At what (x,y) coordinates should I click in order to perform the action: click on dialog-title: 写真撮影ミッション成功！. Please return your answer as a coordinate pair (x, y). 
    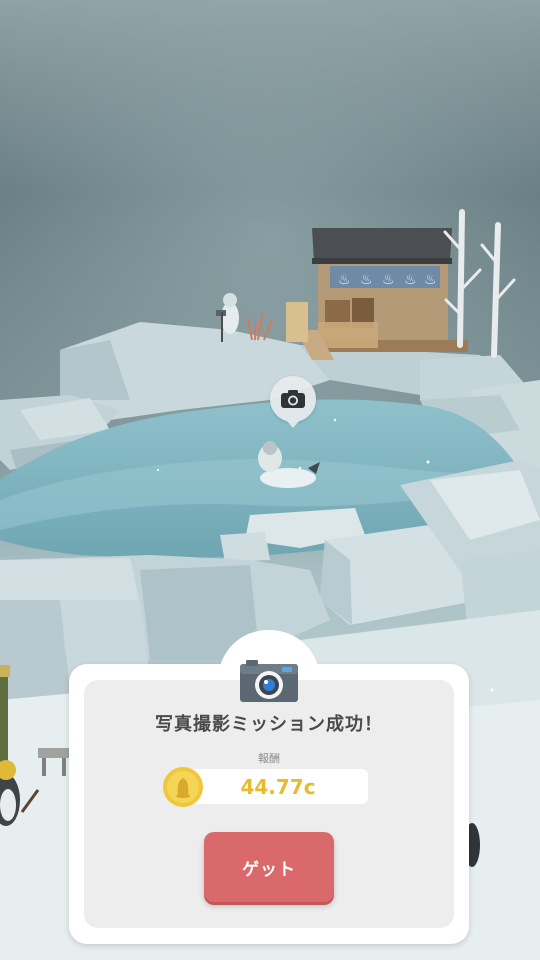
    Looking at the image, I should click on (269, 724).